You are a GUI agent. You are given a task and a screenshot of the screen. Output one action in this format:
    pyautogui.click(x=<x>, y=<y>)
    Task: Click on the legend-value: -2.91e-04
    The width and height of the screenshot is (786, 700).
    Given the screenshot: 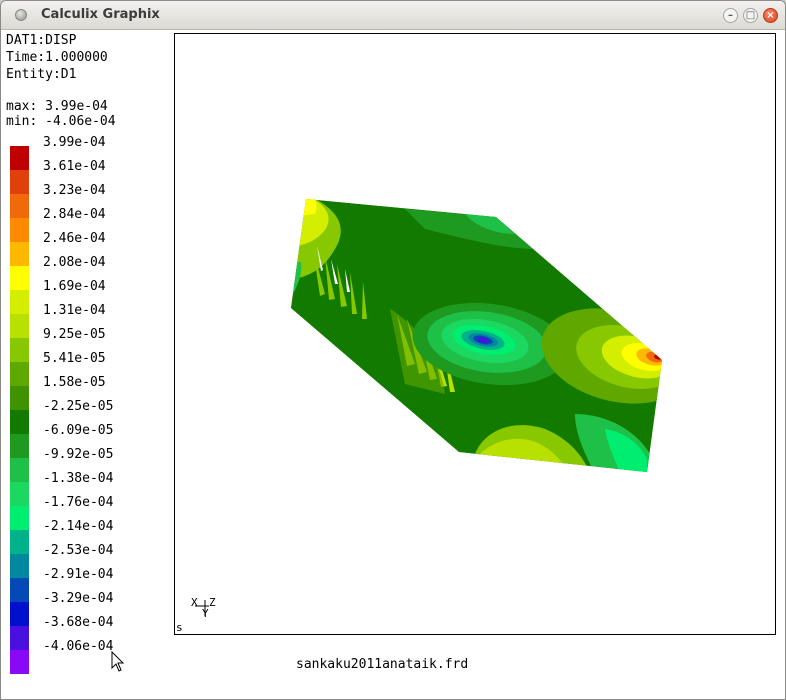 What is the action you would take?
    pyautogui.click(x=78, y=574)
    